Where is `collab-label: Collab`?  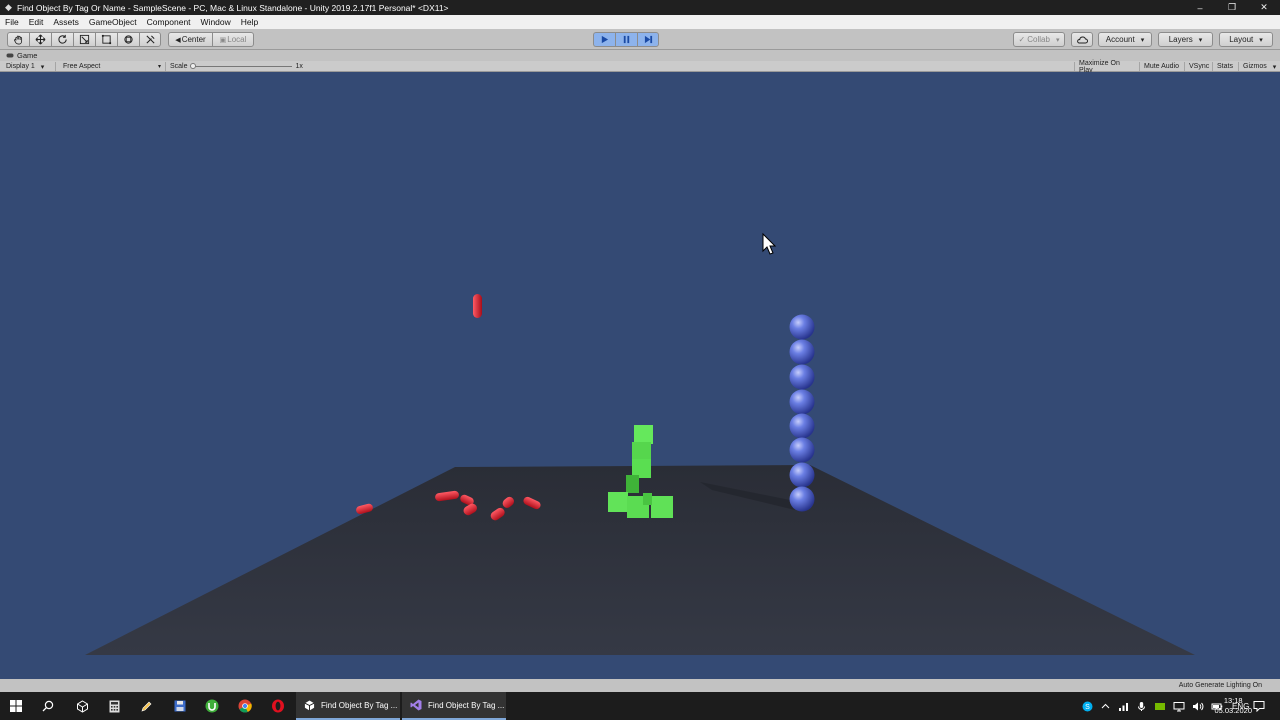 collab-label: Collab is located at coordinates (1038, 39).